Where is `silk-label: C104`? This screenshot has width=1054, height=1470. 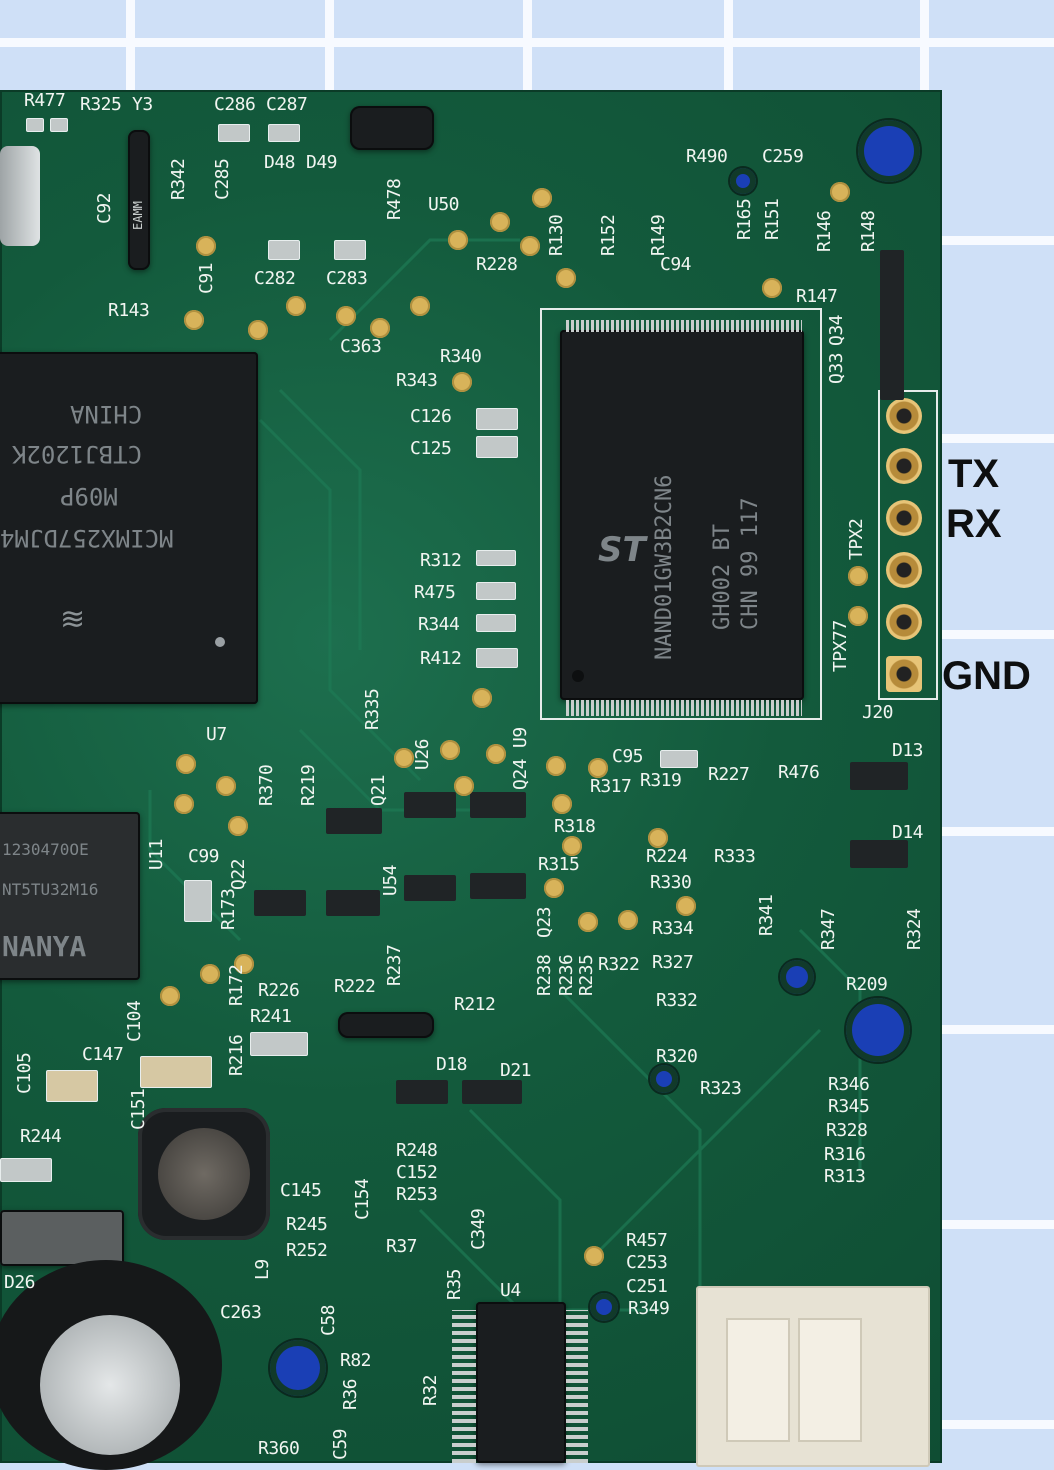 silk-label: C104 is located at coordinates (134, 1021).